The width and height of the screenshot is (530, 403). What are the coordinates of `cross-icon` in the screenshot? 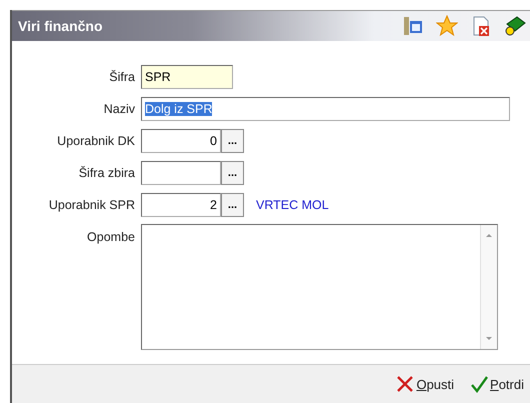 It's located at (405, 384).